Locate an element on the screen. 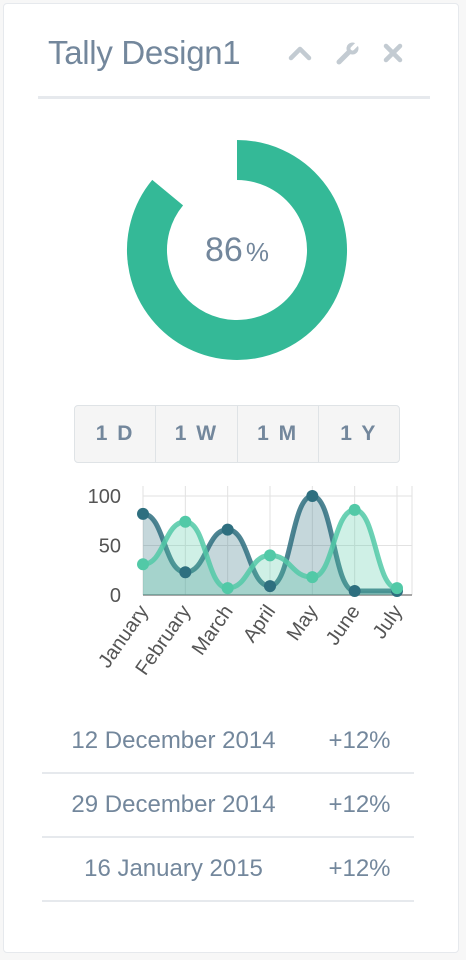  x-tick-label: March is located at coordinates (213, 630).